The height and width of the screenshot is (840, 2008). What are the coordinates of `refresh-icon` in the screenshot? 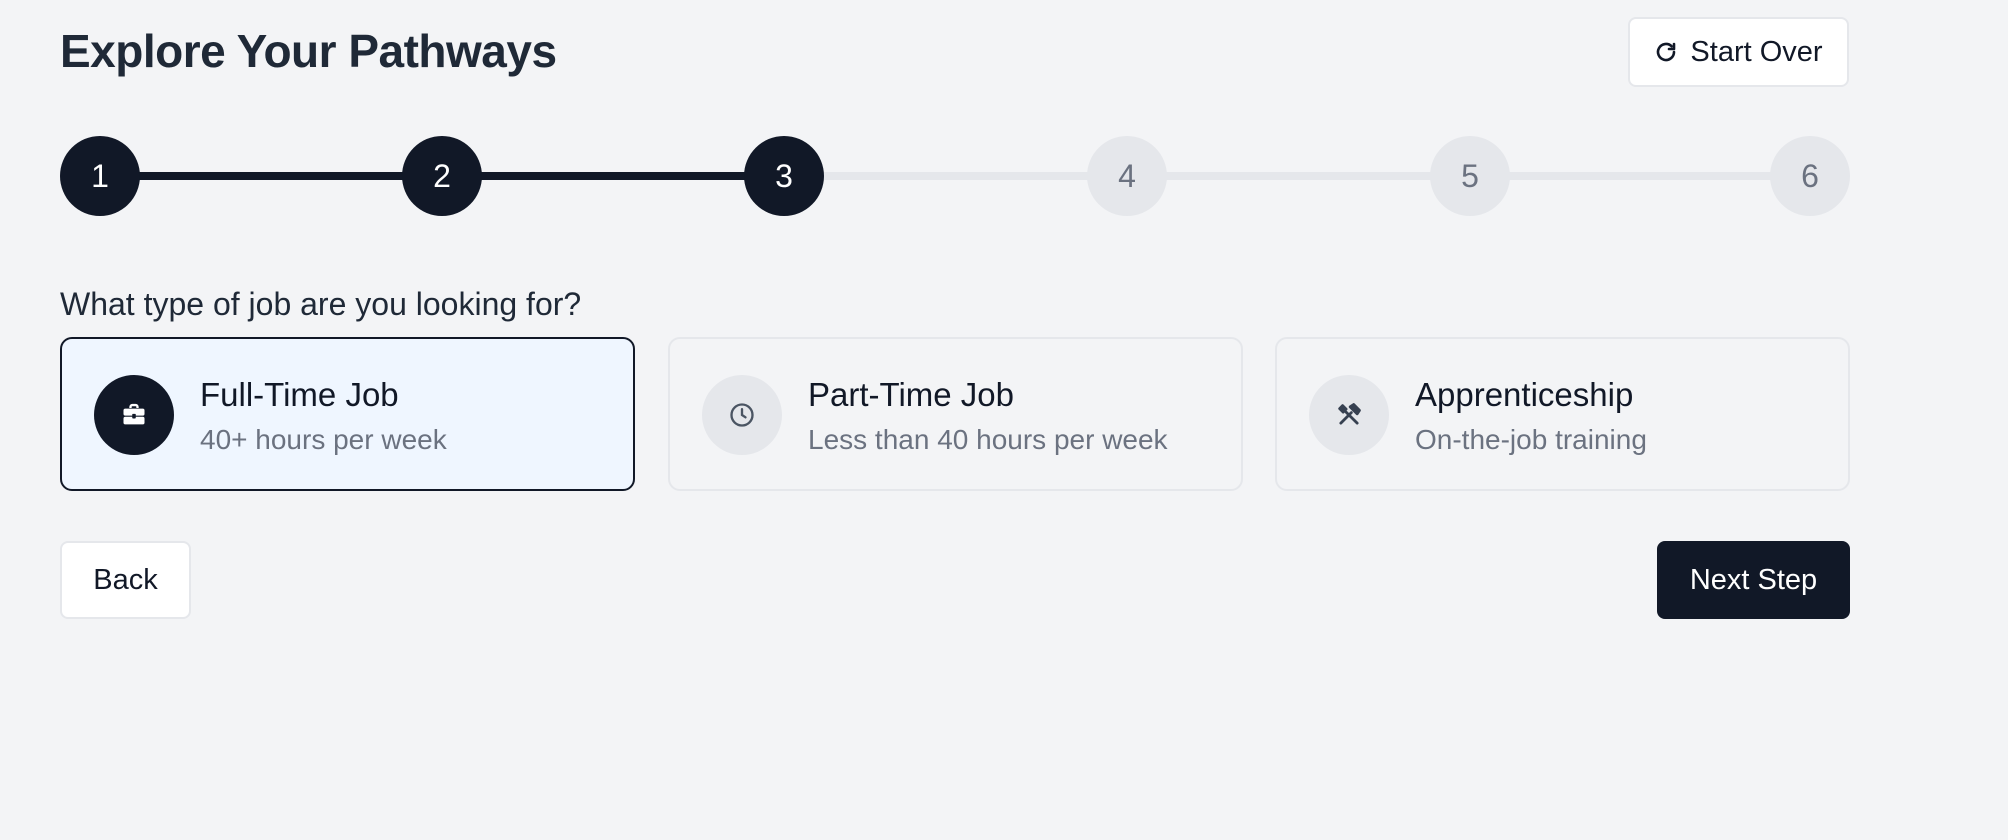 It's located at (1666, 52).